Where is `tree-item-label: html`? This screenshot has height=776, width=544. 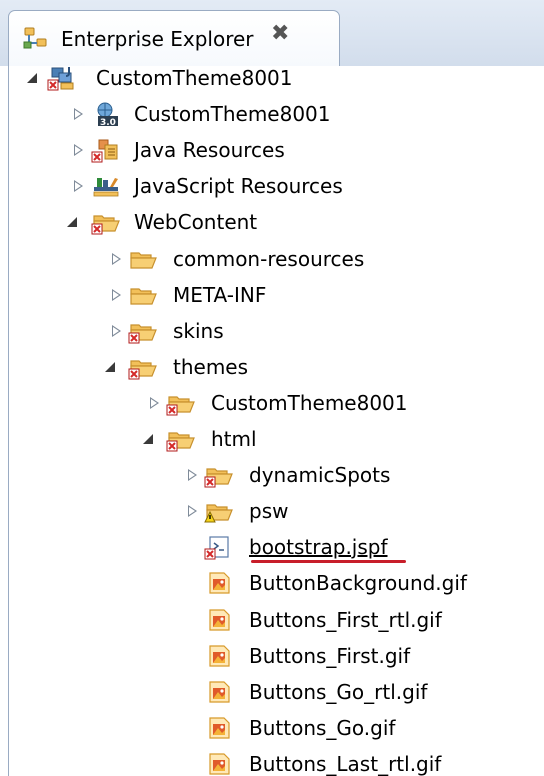 tree-item-label: html is located at coordinates (234, 439).